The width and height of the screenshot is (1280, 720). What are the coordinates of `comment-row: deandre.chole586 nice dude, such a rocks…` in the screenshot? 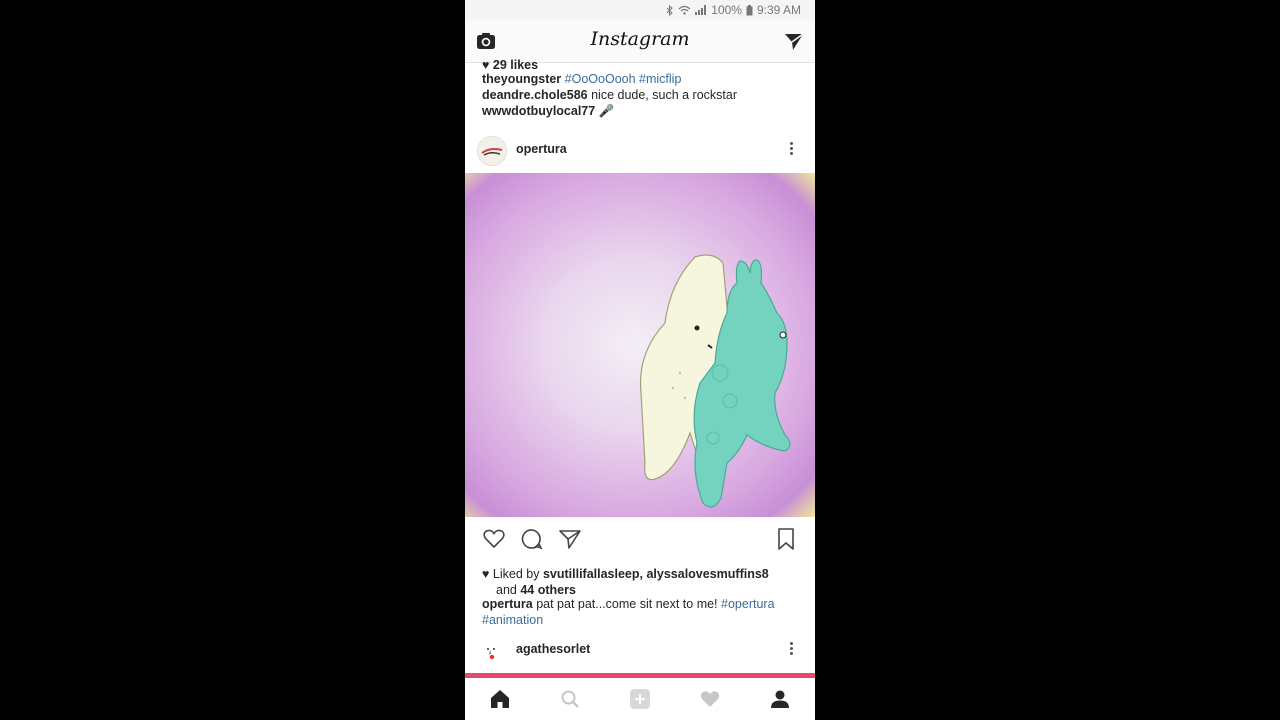 It's located at (601, 95).